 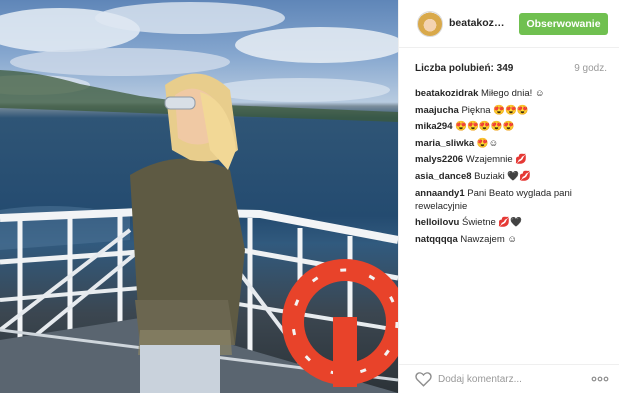 What do you see at coordinates (437, 110) in the screenshot?
I see `comment-username: maajucha` at bounding box center [437, 110].